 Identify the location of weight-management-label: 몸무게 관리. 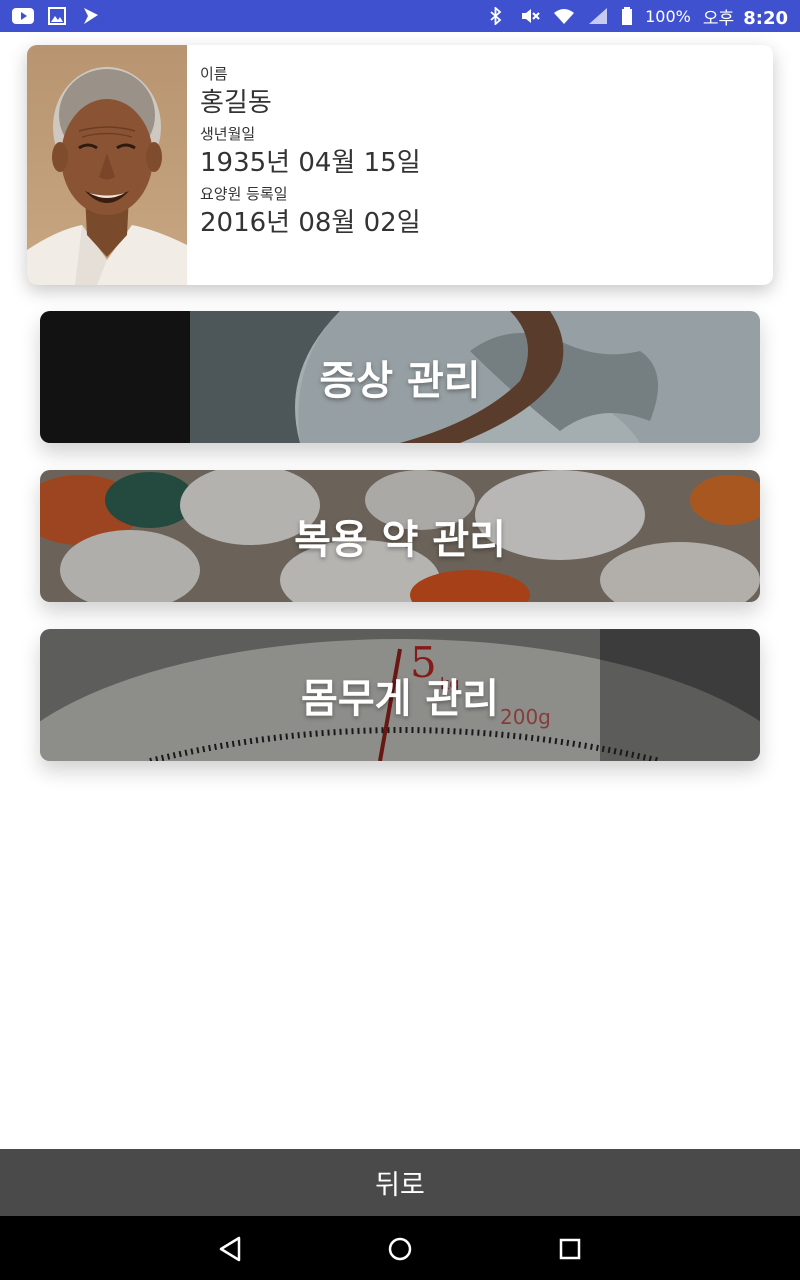
(400, 699).